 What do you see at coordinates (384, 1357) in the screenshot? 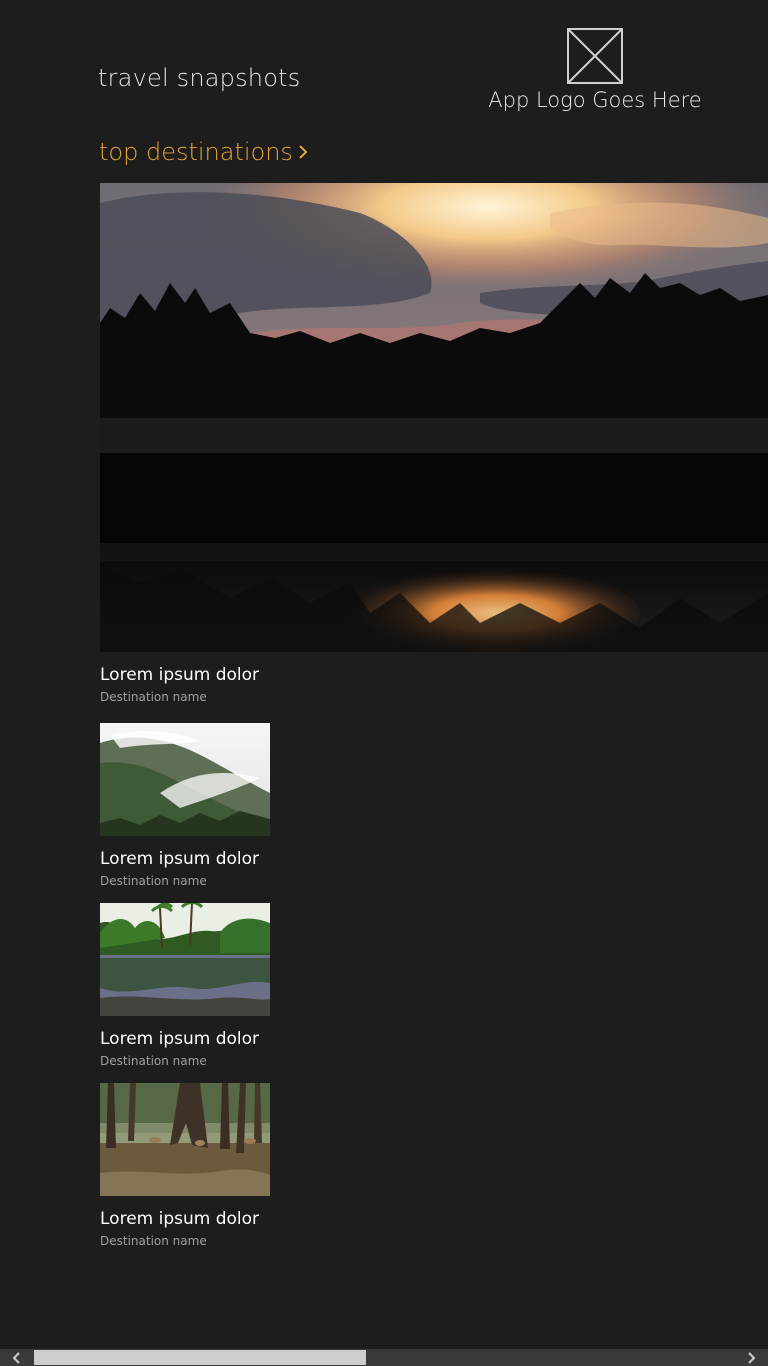
I see `horizontal-scrollbar` at bounding box center [384, 1357].